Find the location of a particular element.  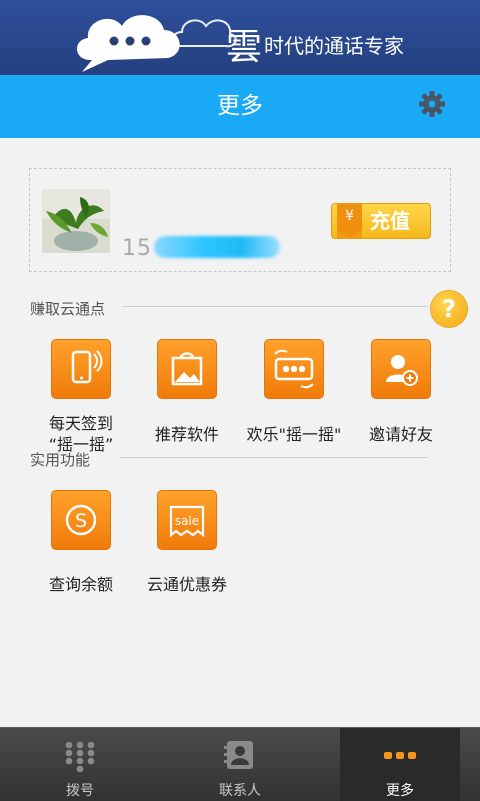

page-title: 更多 is located at coordinates (240, 106).